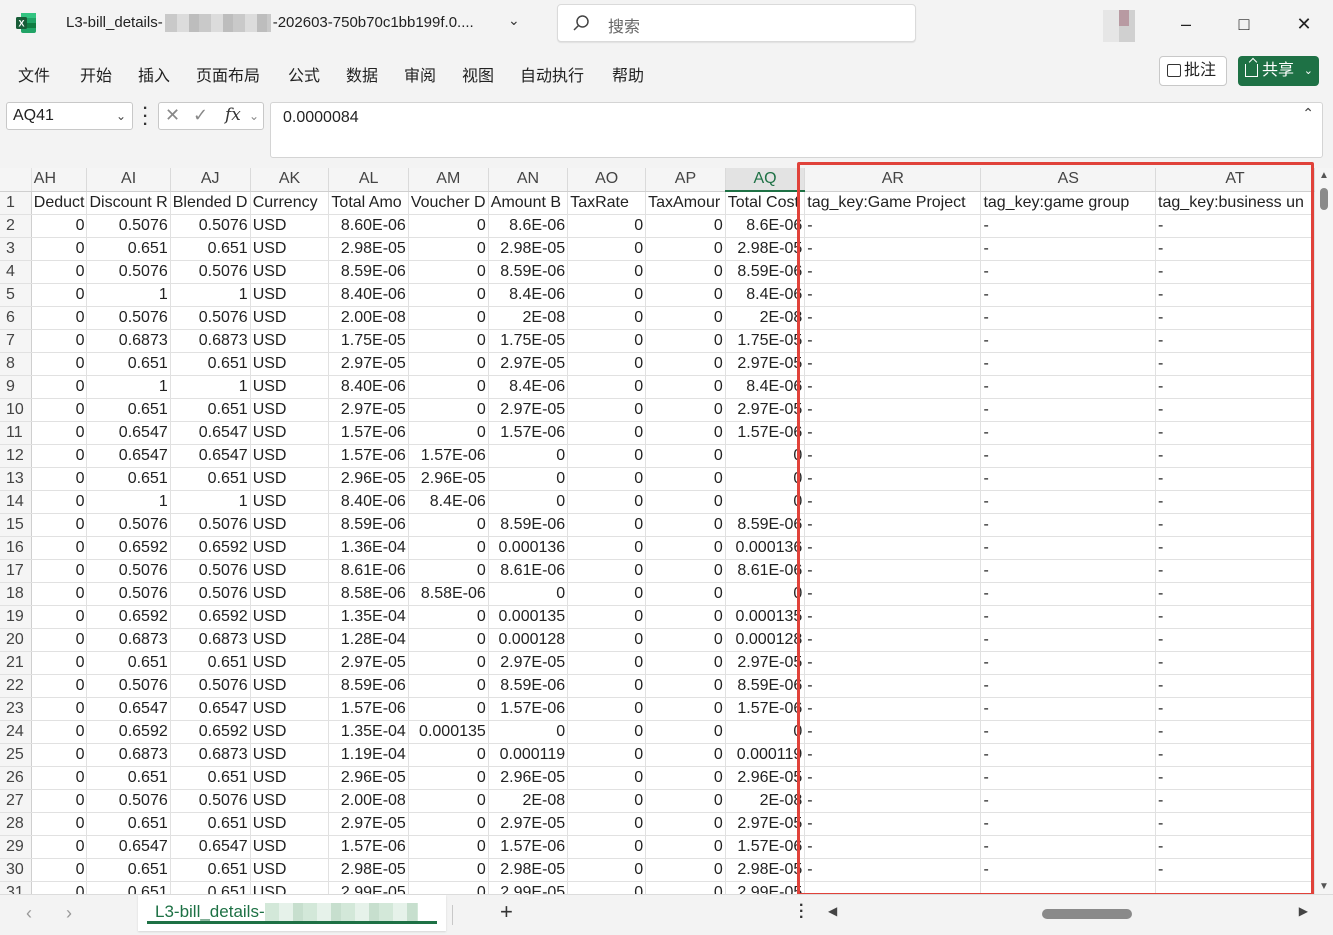 The image size is (1333, 935). What do you see at coordinates (528, 180) in the screenshot?
I see `column-header: AN` at bounding box center [528, 180].